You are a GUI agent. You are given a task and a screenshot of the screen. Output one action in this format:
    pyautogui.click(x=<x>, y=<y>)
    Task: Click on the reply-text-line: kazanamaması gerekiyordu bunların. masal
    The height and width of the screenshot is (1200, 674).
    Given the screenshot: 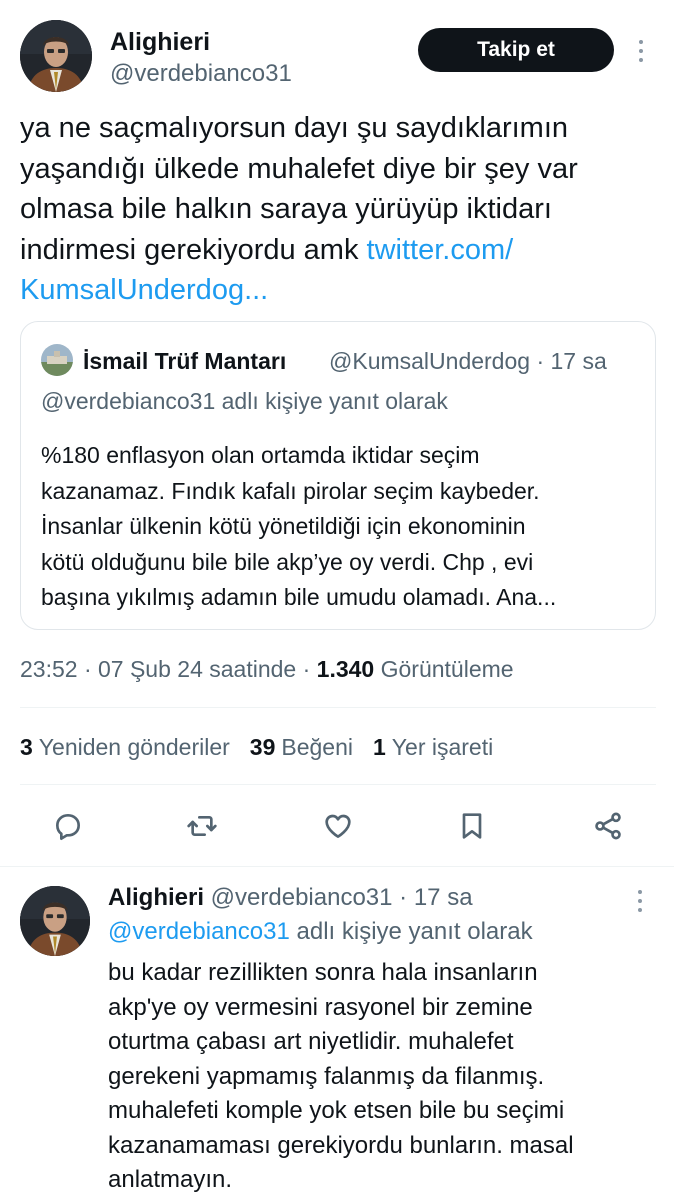 What is the action you would take?
    pyautogui.click(x=341, y=1145)
    